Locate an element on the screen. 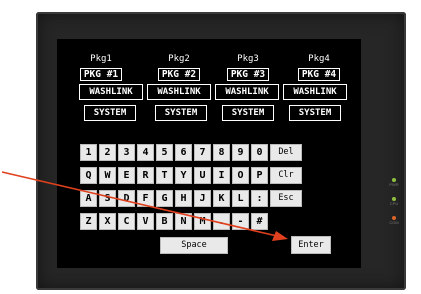 Image resolution: width=421 pixels, height=294 pixels. key-0: 0 is located at coordinates (259, 152).